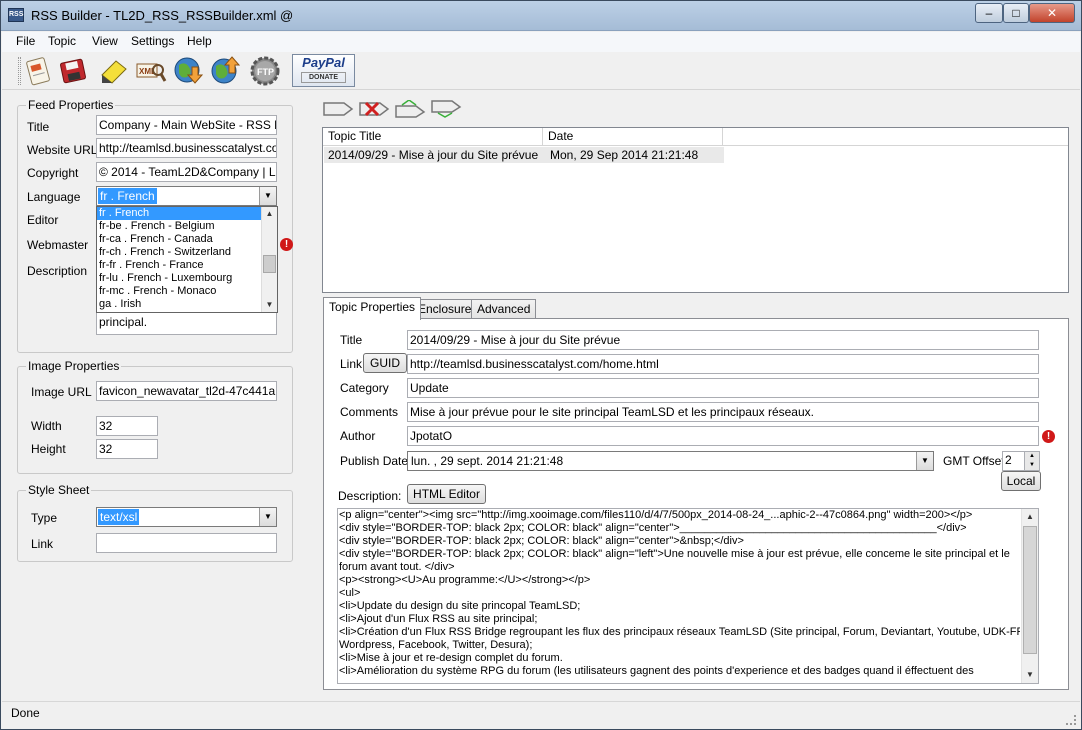 The height and width of the screenshot is (730, 1082). I want to click on topic-title-label: Title, so click(351, 340).